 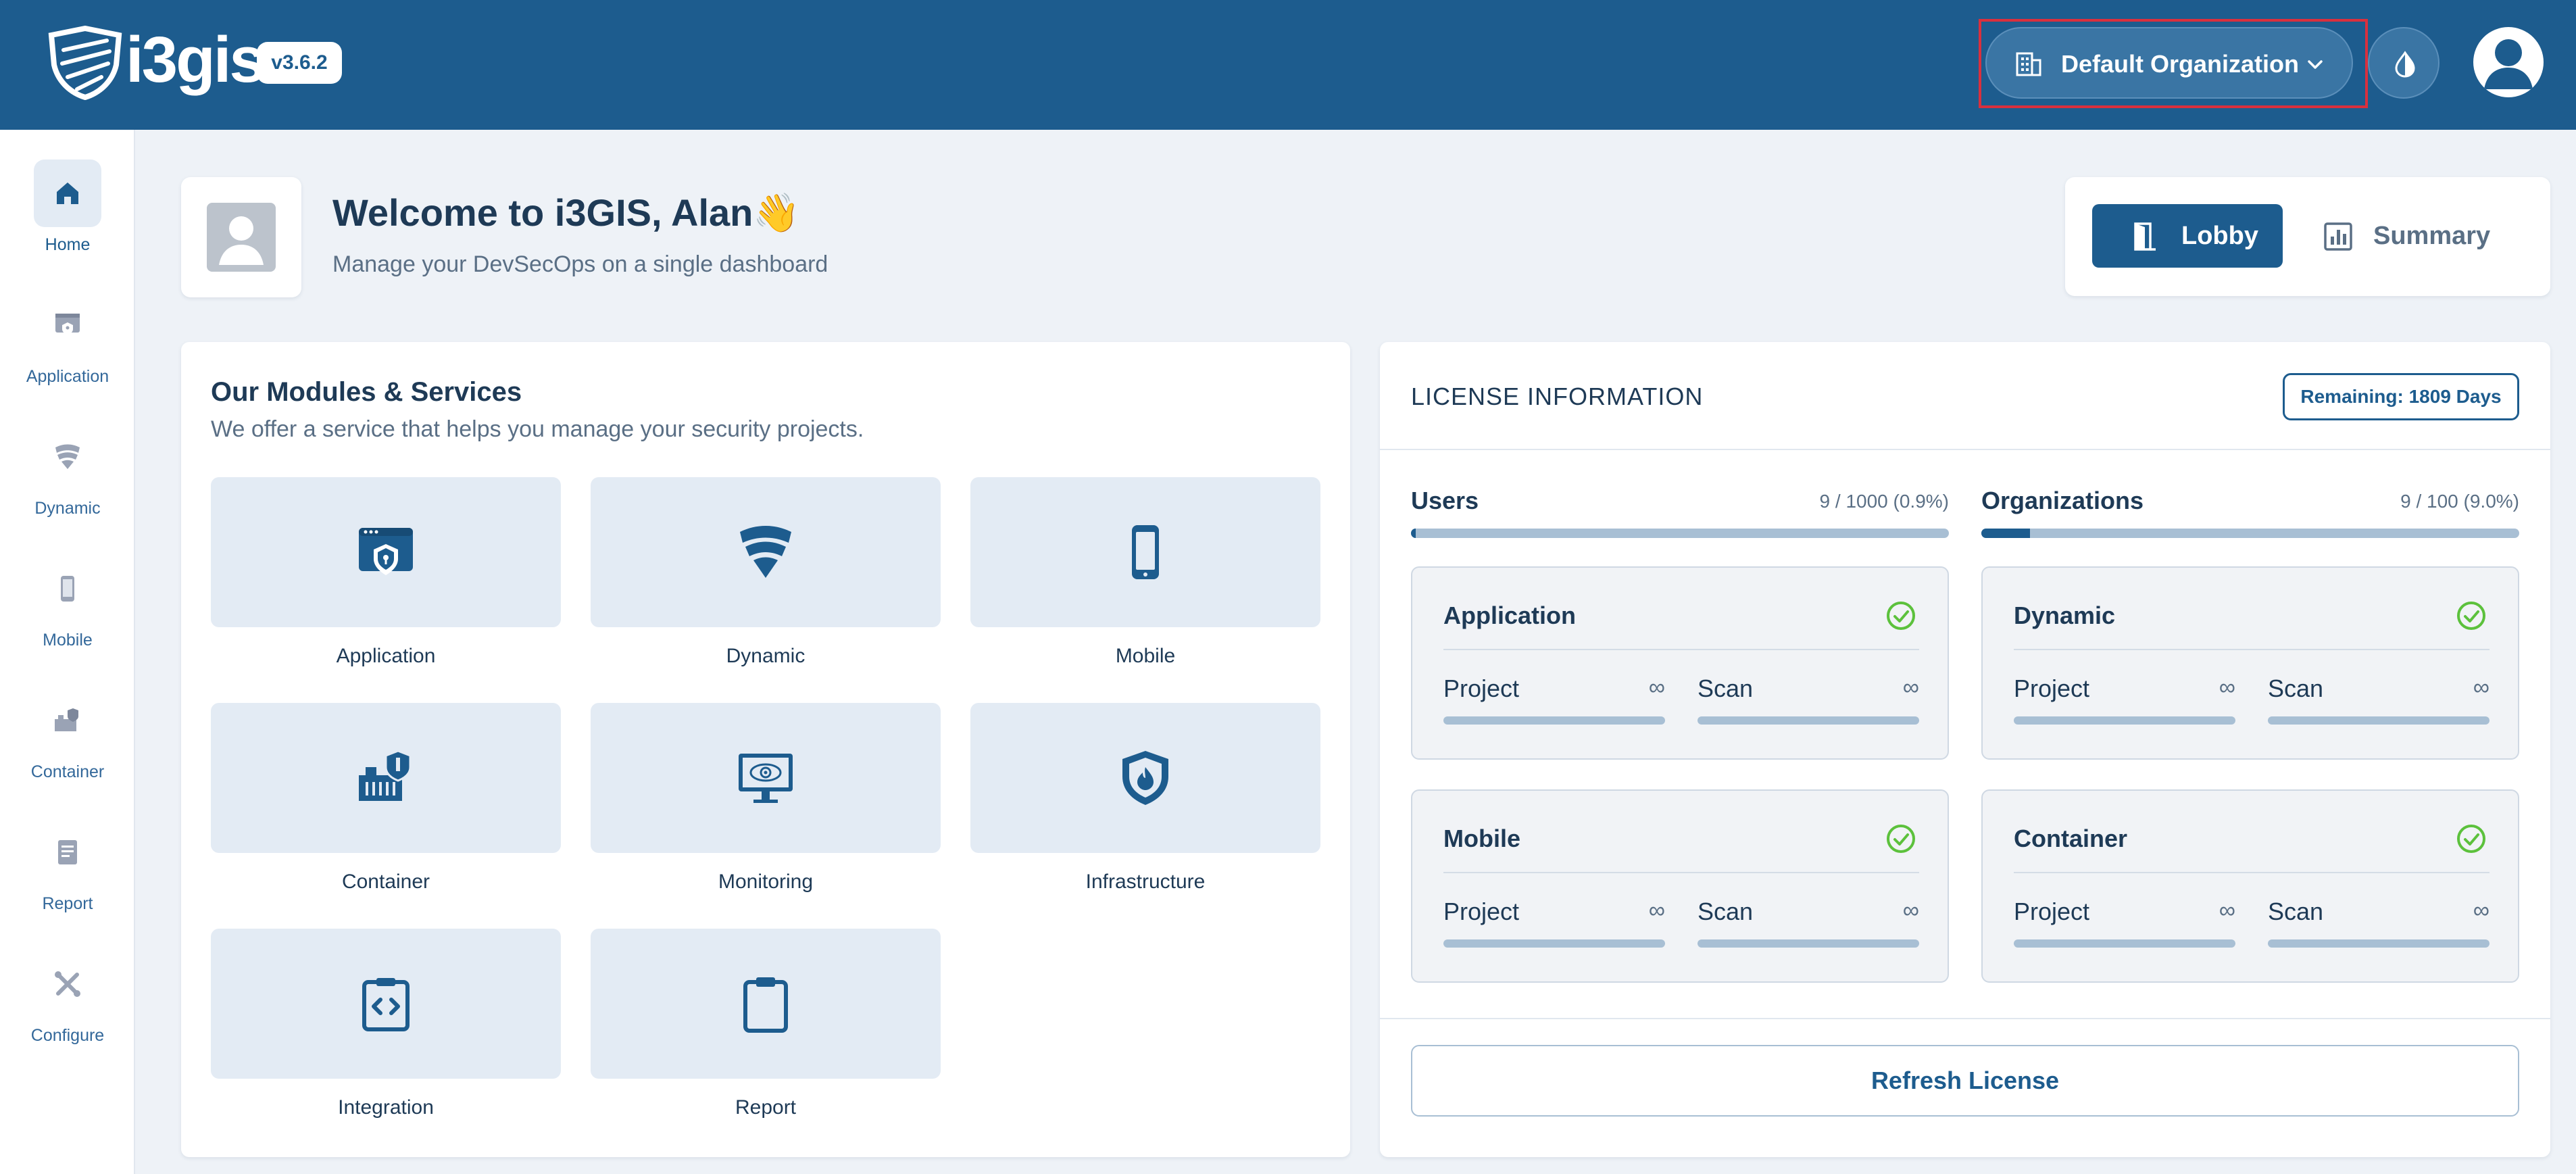 I want to click on summary-label: Summary, so click(x=2432, y=236).